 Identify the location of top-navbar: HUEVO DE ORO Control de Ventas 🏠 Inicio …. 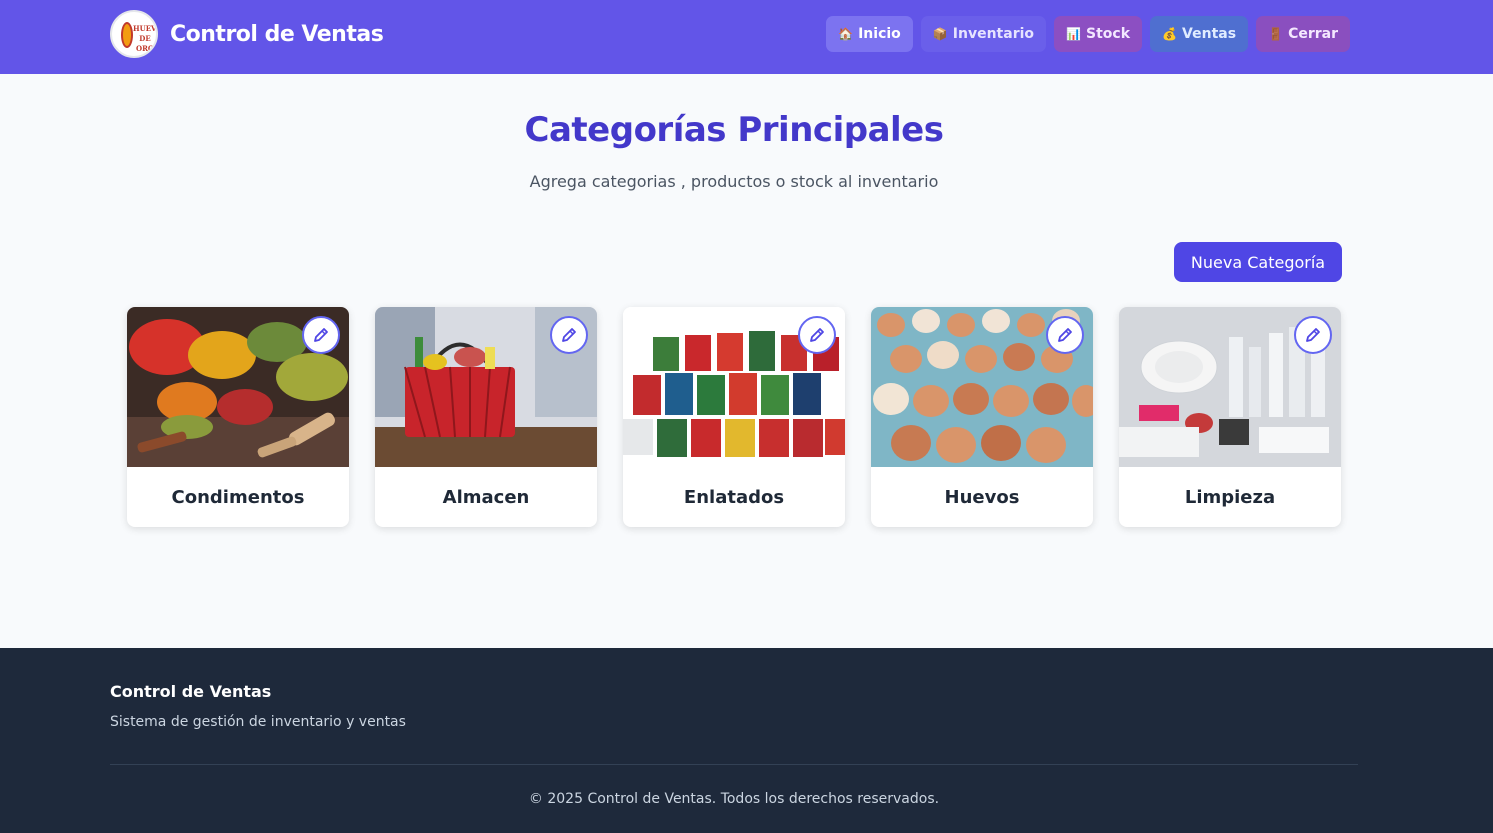
(746, 37).